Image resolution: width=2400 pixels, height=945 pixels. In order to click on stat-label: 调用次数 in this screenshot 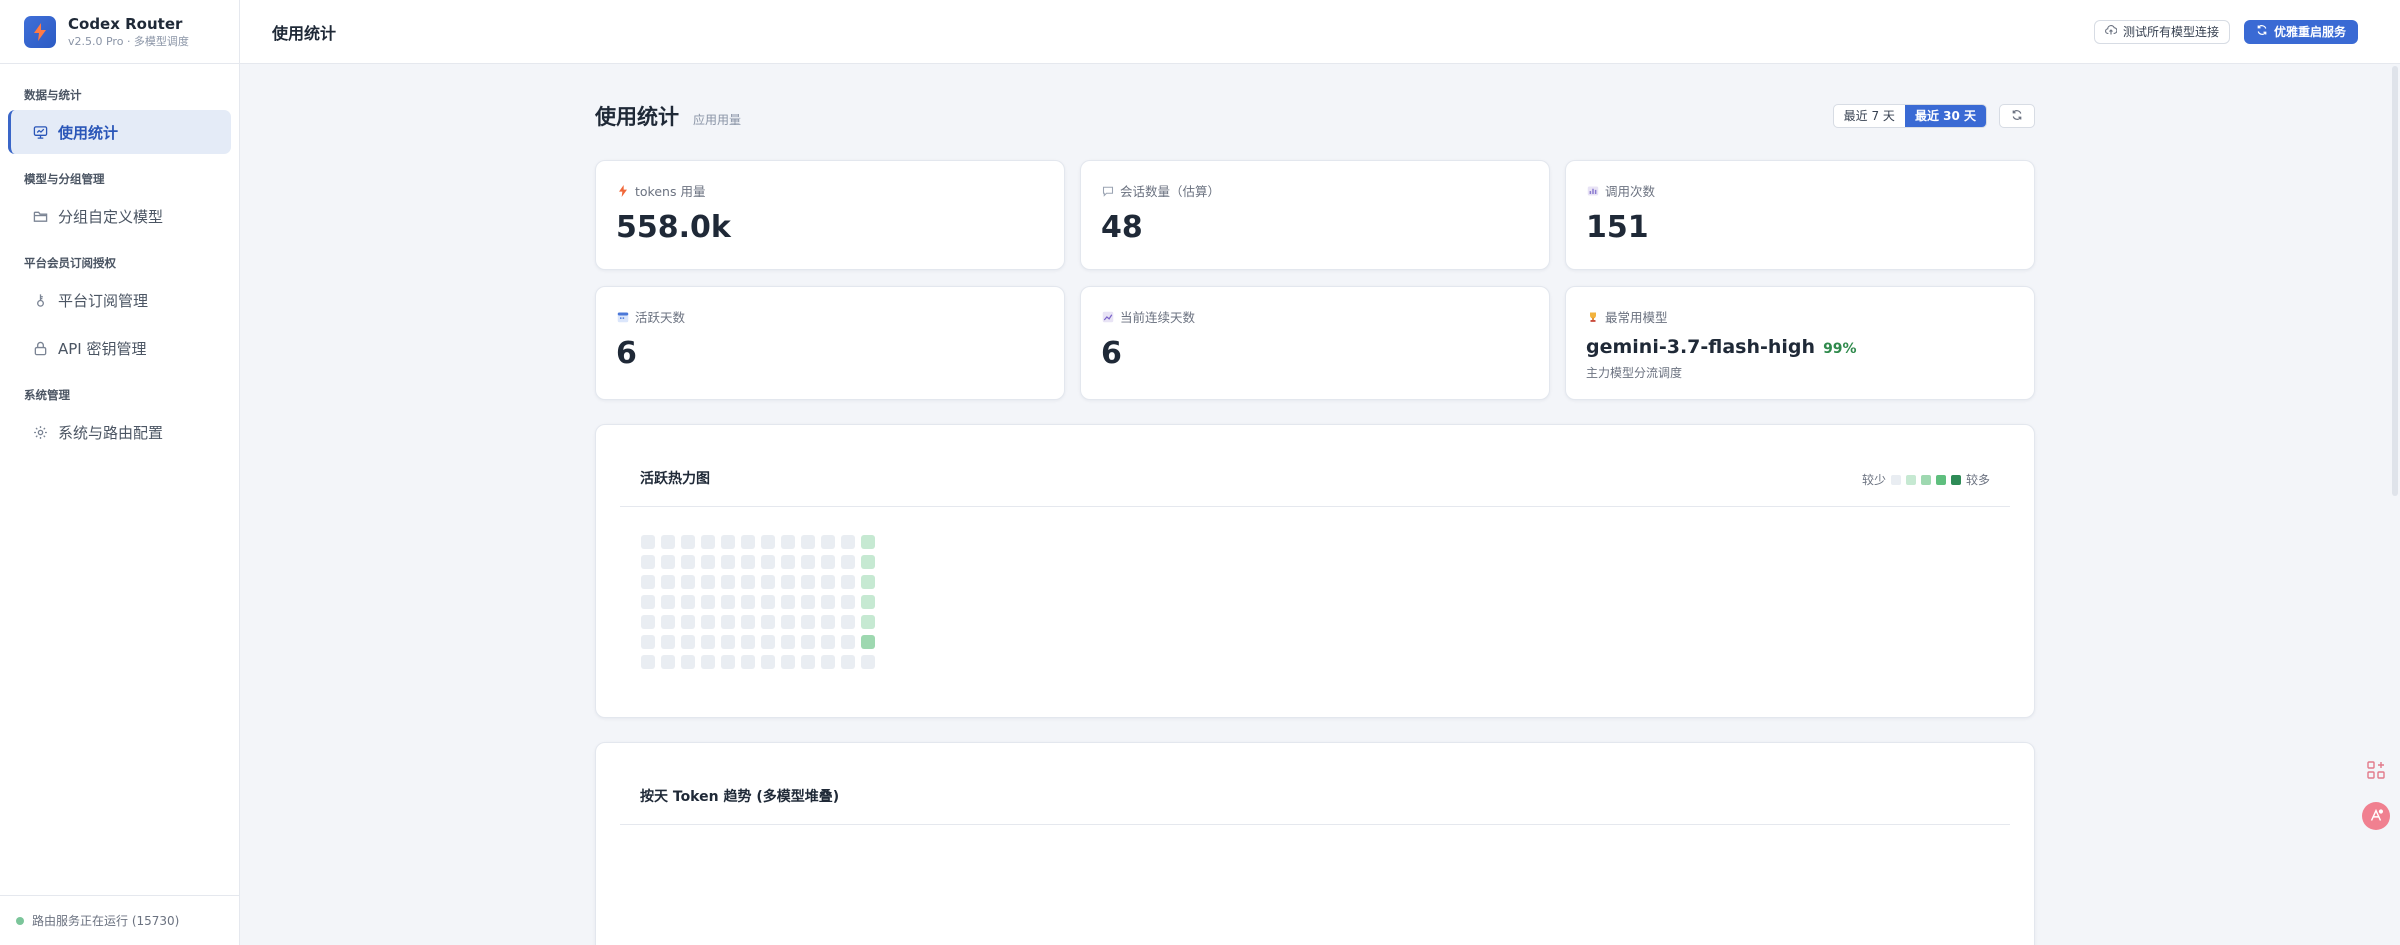, I will do `click(1630, 191)`.